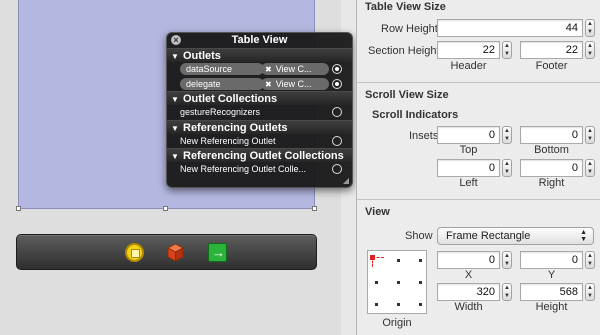 The width and height of the screenshot is (600, 335). I want to click on referencing-outlet-collections-section-header: ▼ Referencing Outlet Collections, so click(259, 155).